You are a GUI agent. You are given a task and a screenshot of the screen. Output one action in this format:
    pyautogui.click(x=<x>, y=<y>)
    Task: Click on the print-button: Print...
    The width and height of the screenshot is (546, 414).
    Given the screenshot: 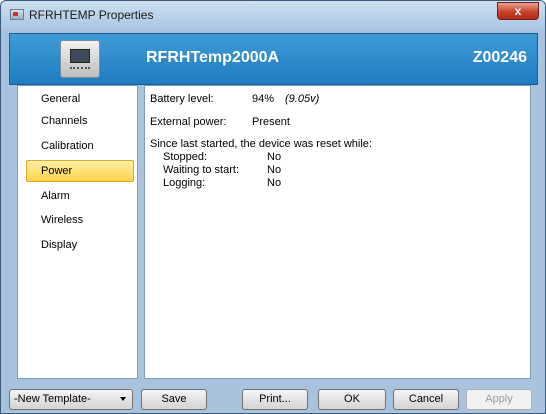 What is the action you would take?
    pyautogui.click(x=275, y=399)
    